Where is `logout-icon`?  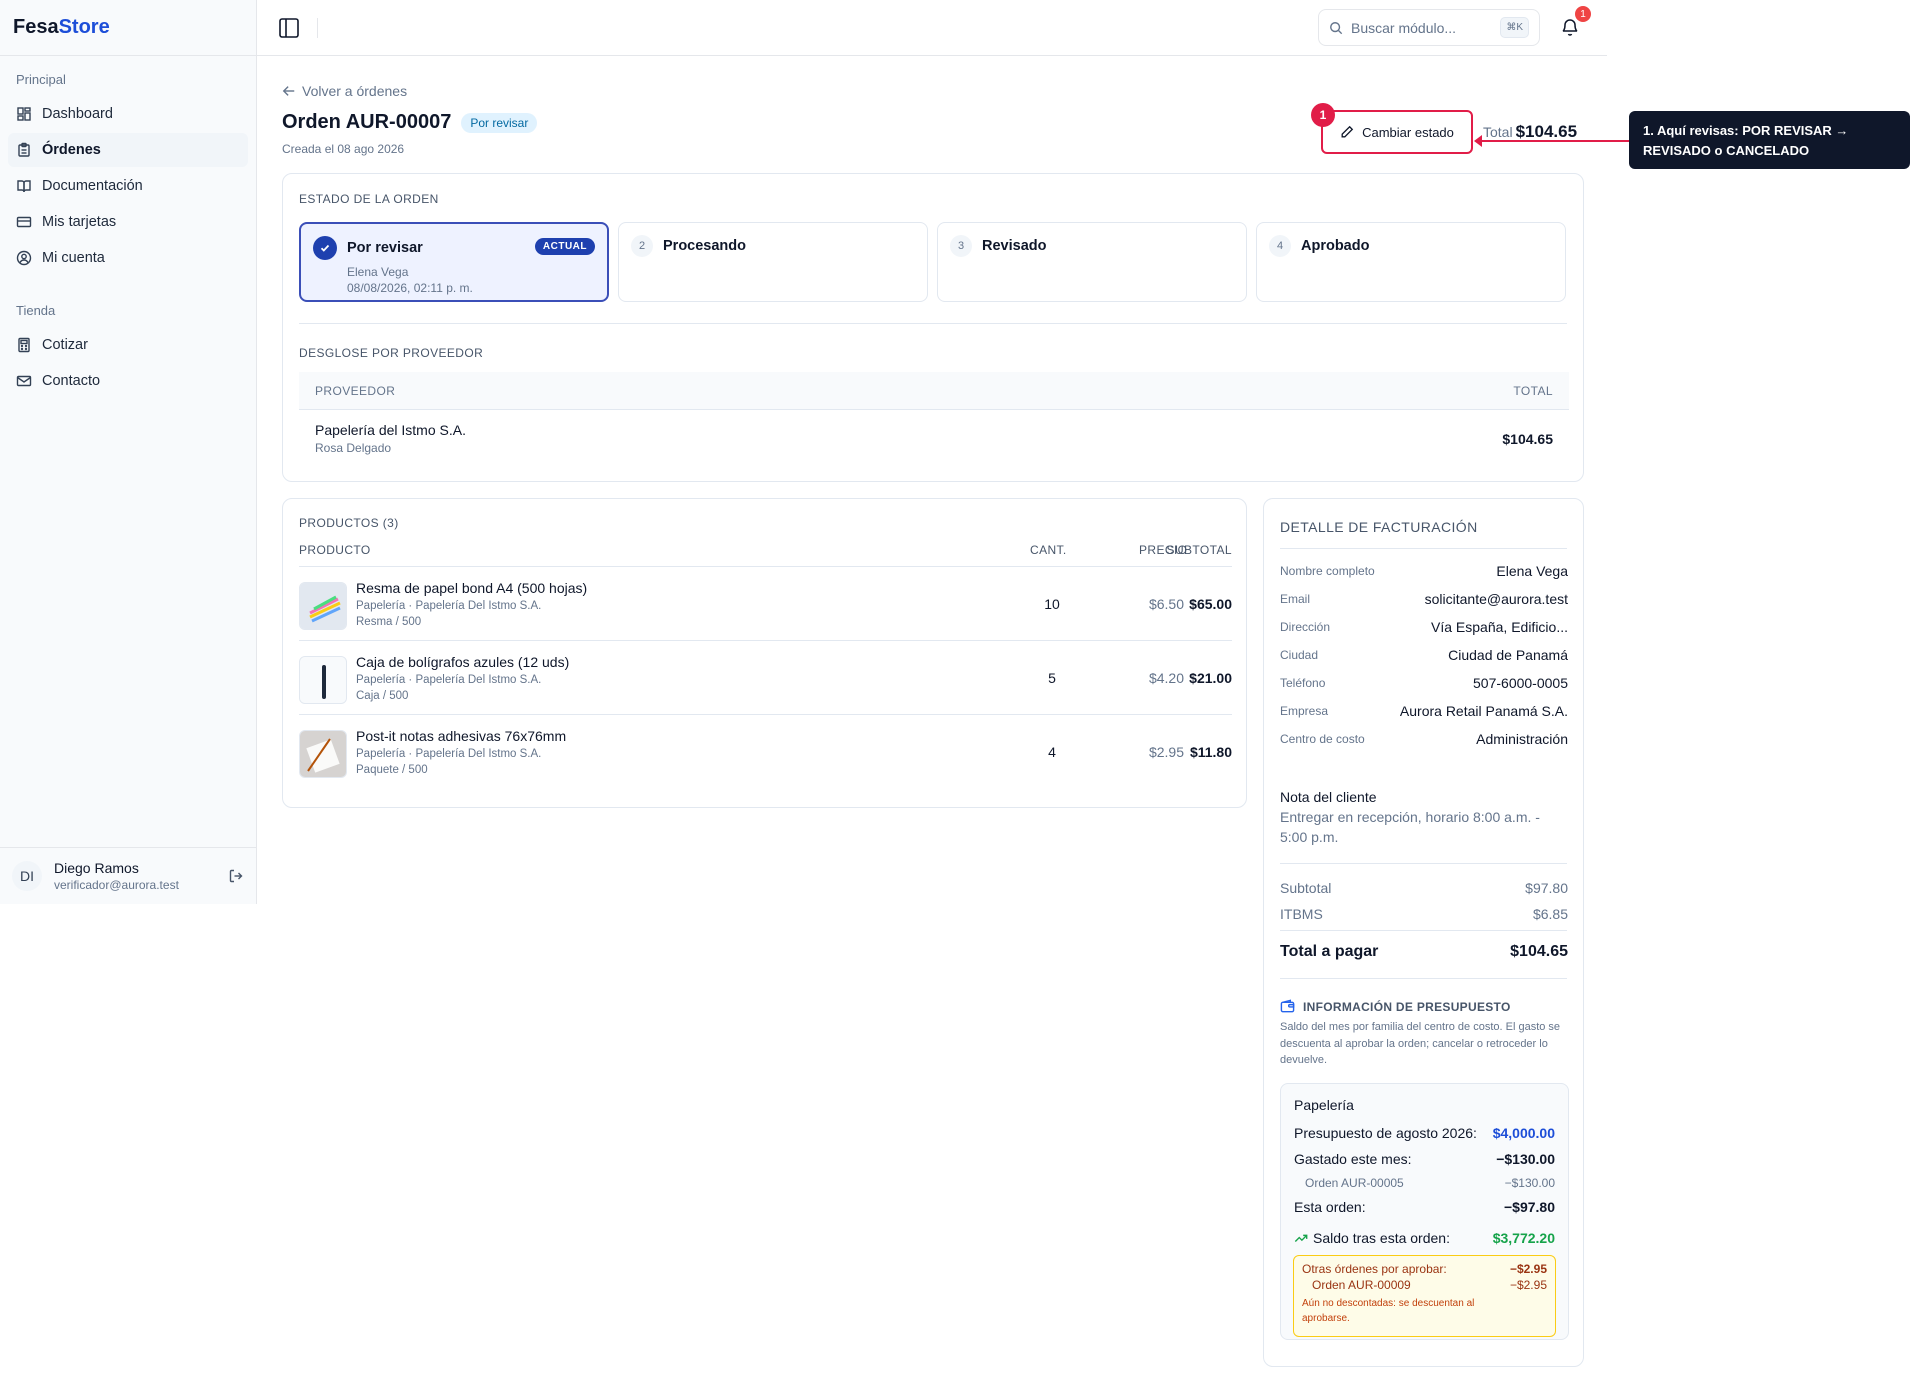
logout-icon is located at coordinates (236, 876).